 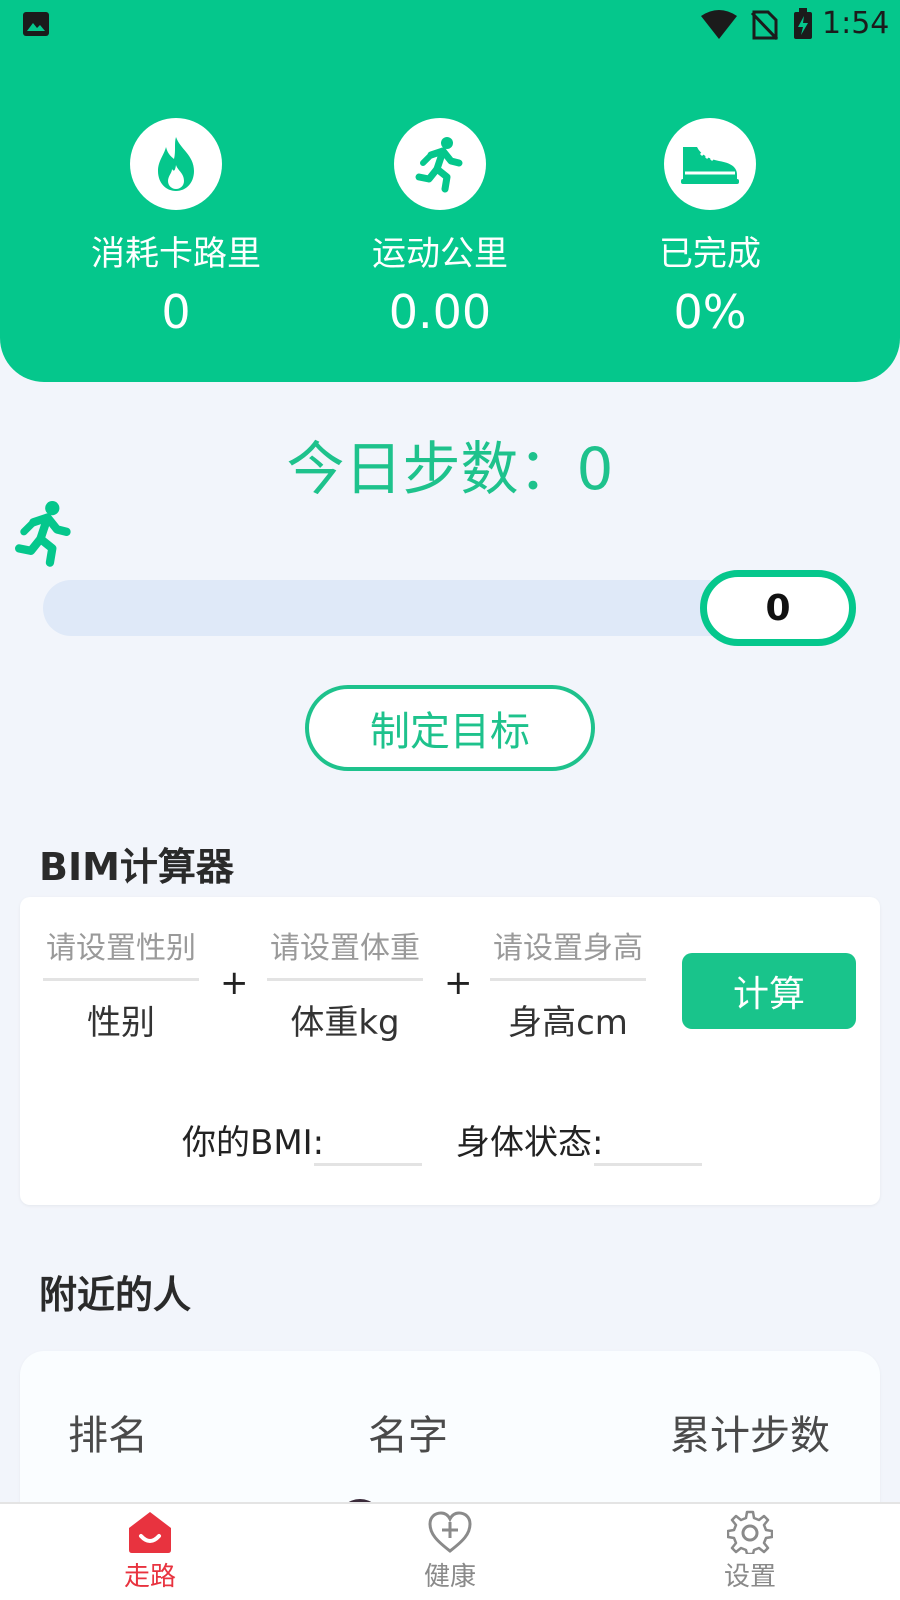 What do you see at coordinates (115, 1295) in the screenshot?
I see `nearby-section-title: 附近的人` at bounding box center [115, 1295].